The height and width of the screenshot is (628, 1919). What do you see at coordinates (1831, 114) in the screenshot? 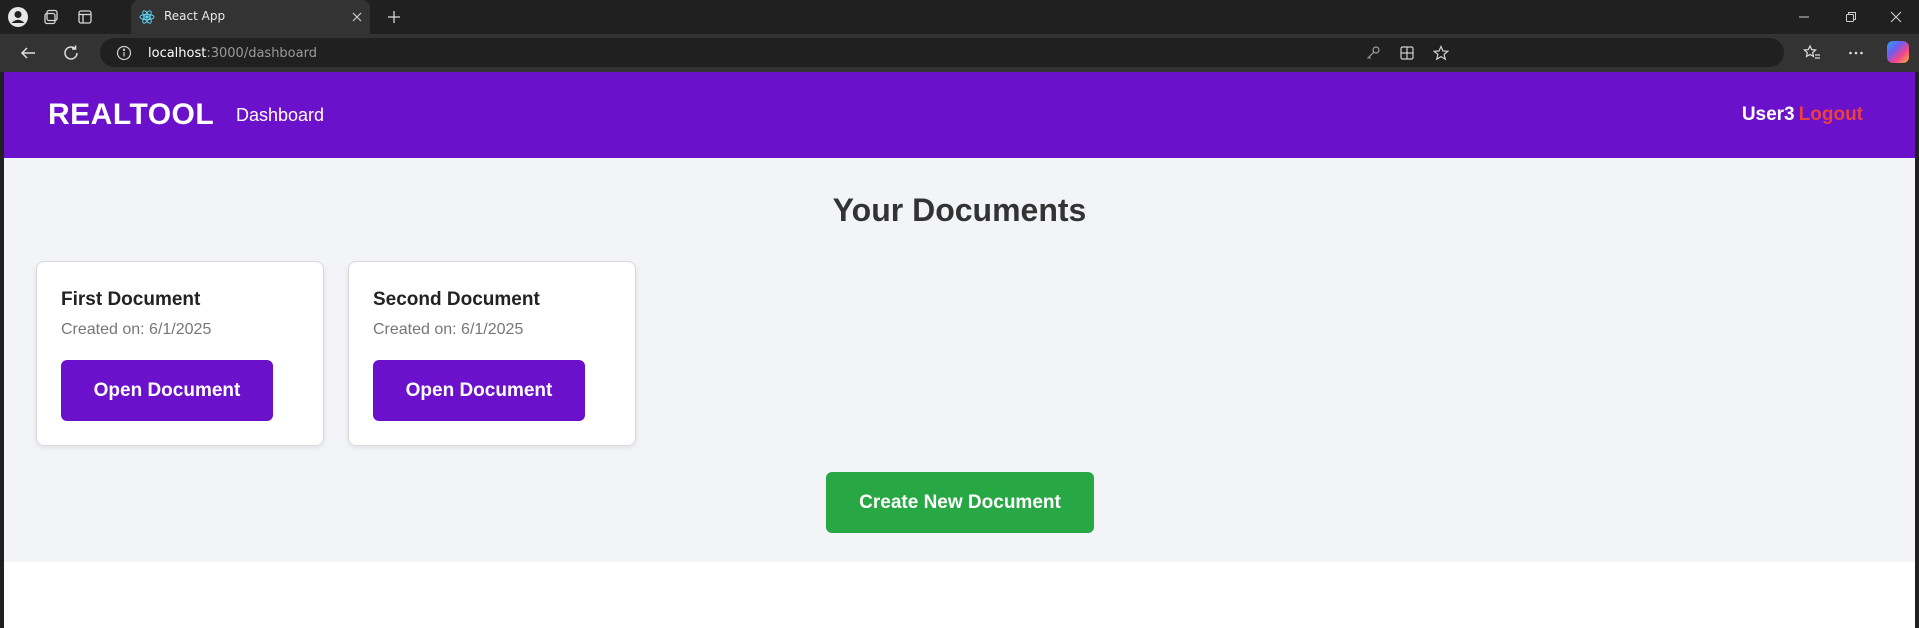
I see `logout-link: Logout` at bounding box center [1831, 114].